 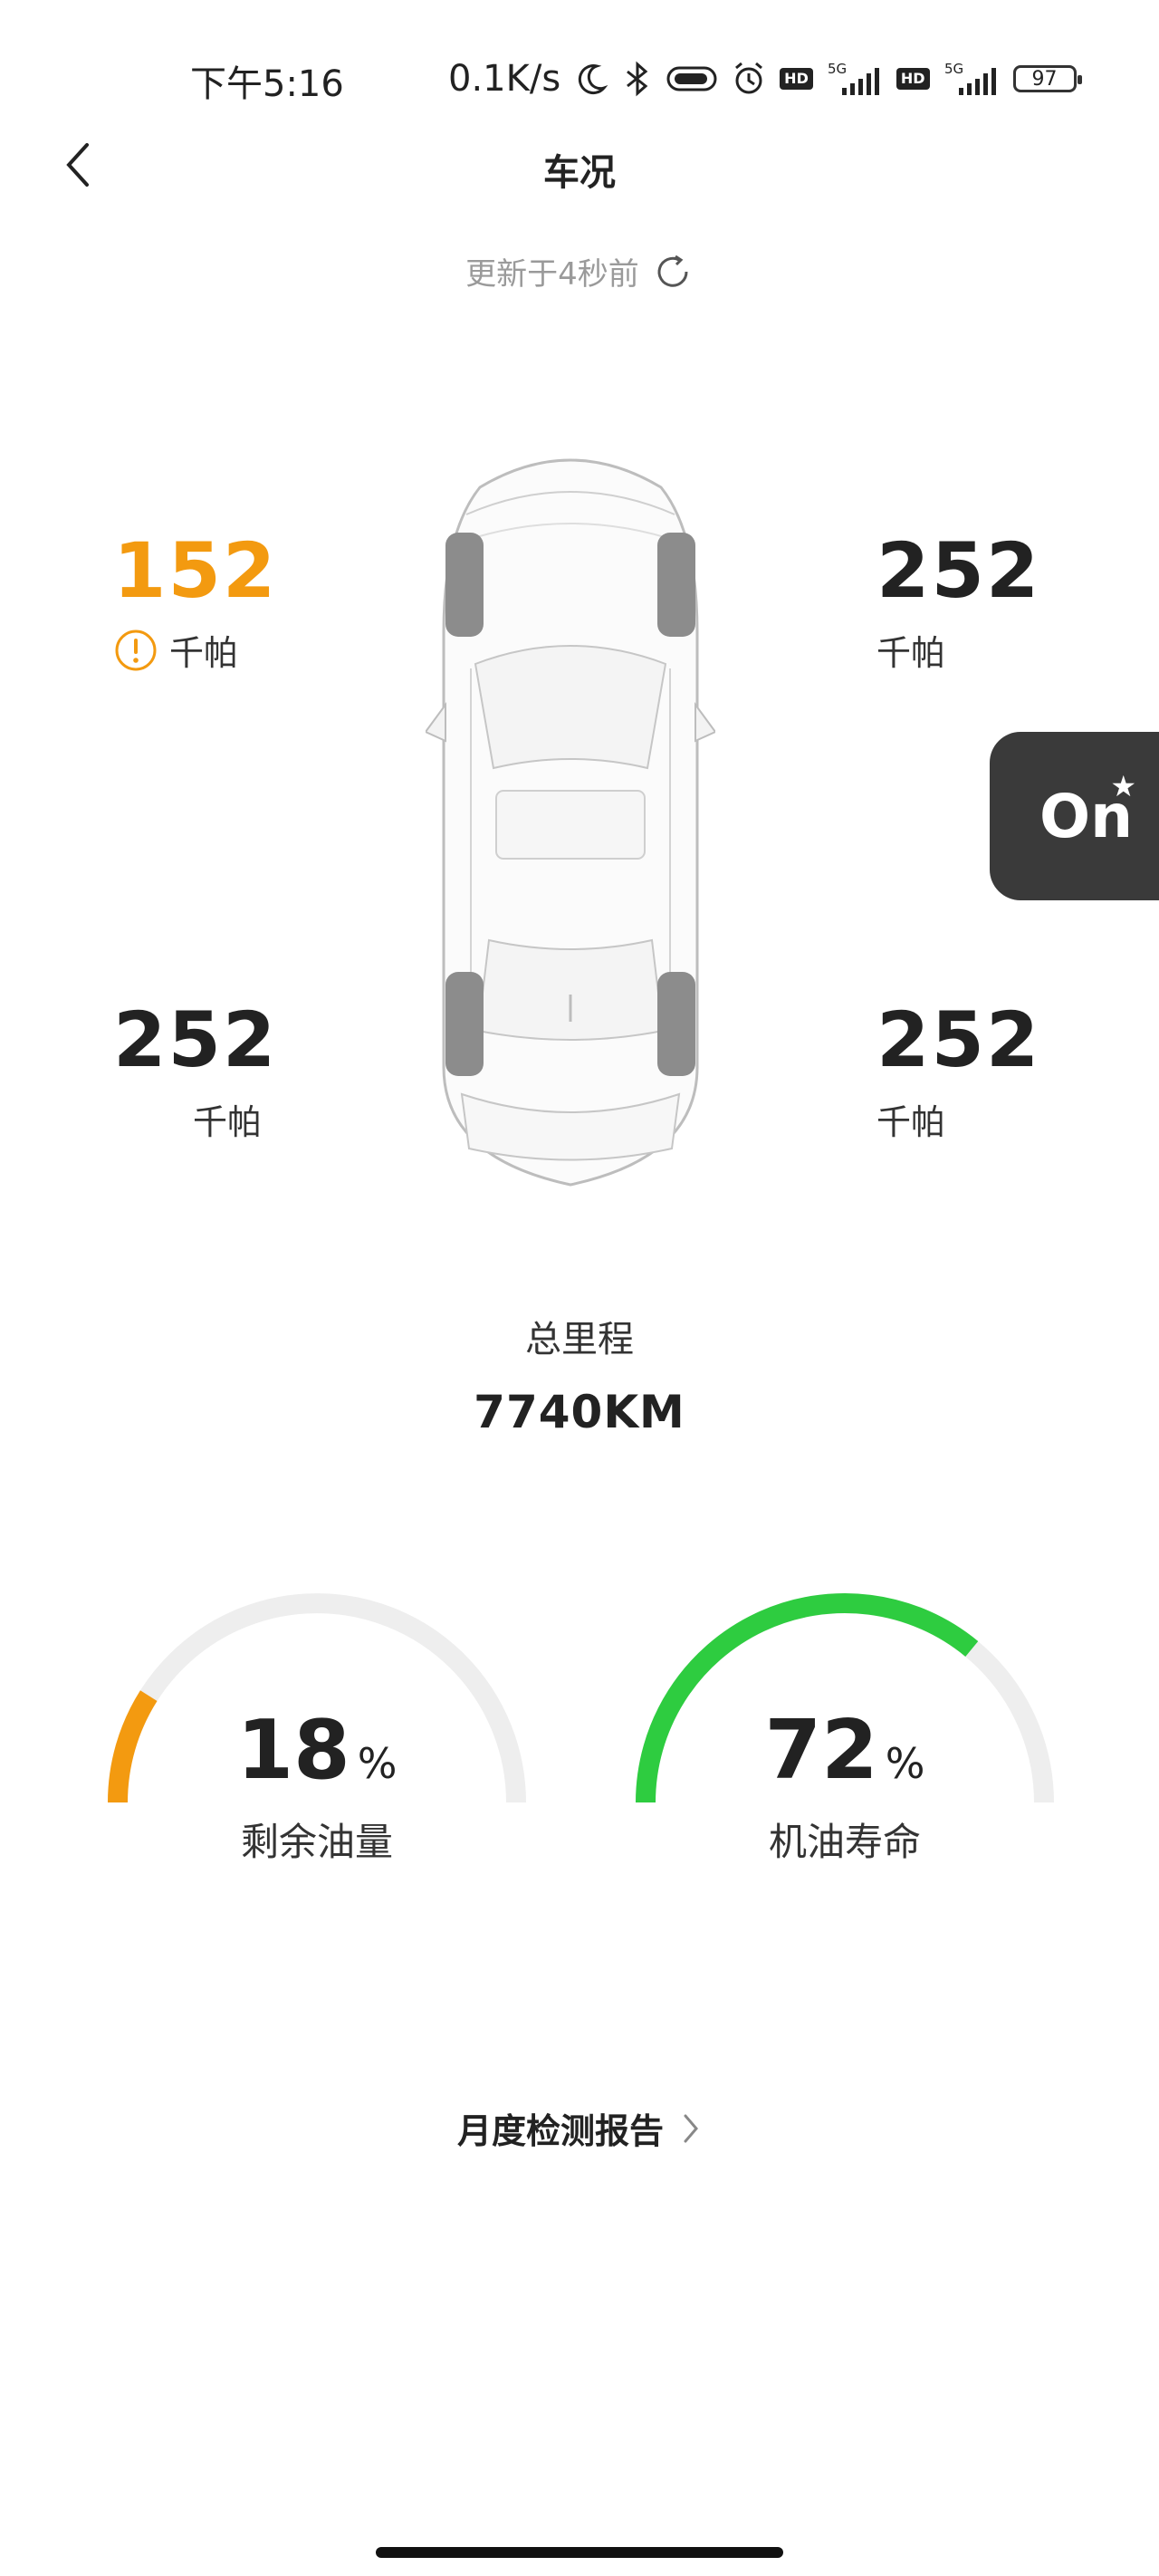 I want to click on fuel-label: 剩余油量, so click(x=316, y=1842).